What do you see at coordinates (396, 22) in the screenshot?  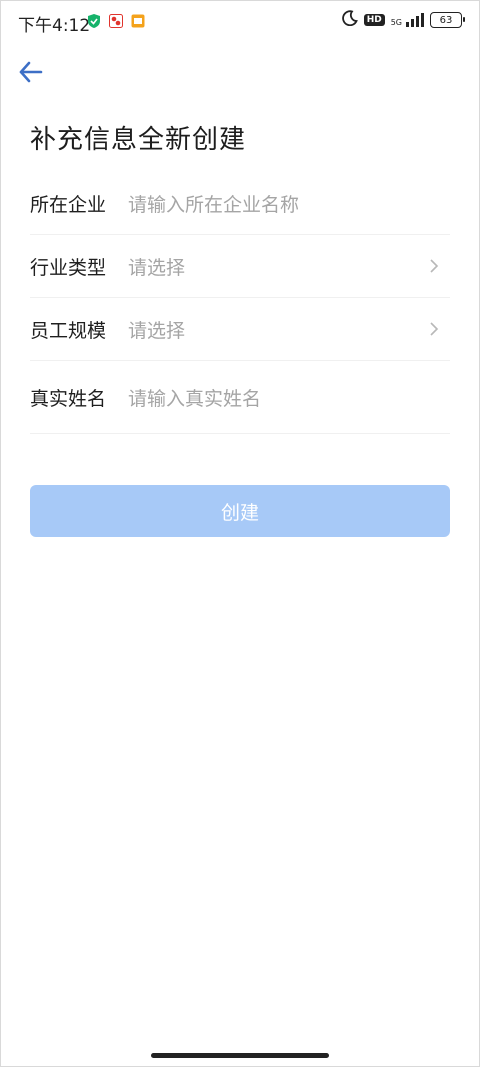 I see `network-type: 5G` at bounding box center [396, 22].